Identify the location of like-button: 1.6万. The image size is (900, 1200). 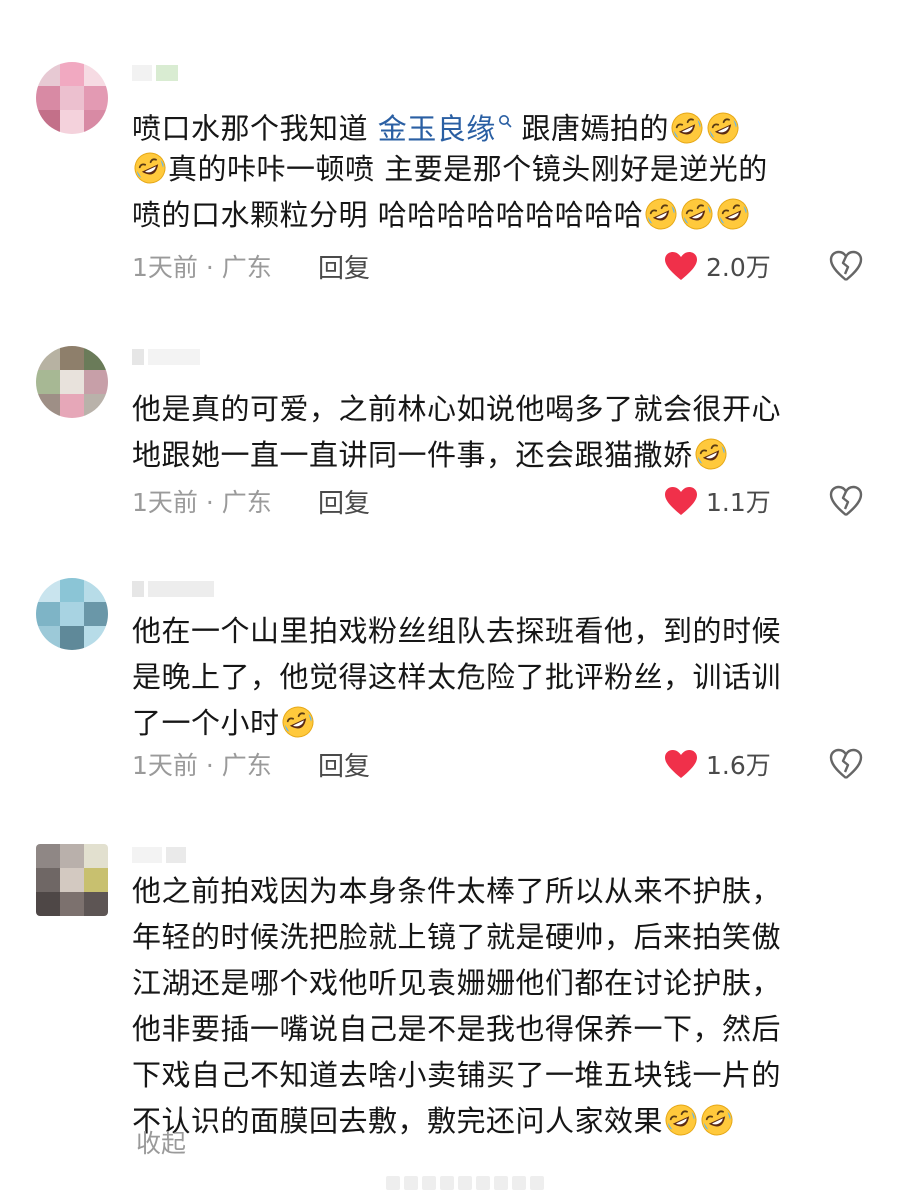
(717, 764).